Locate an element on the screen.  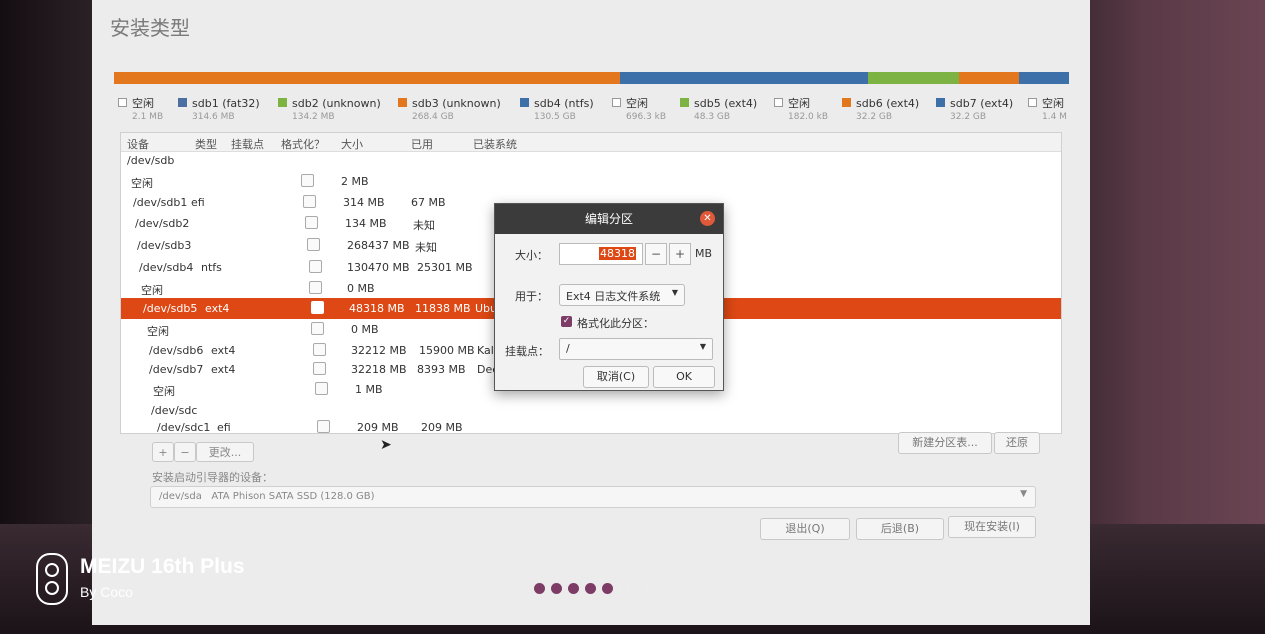
mount-point-combo: / ▼ is located at coordinates (636, 349).